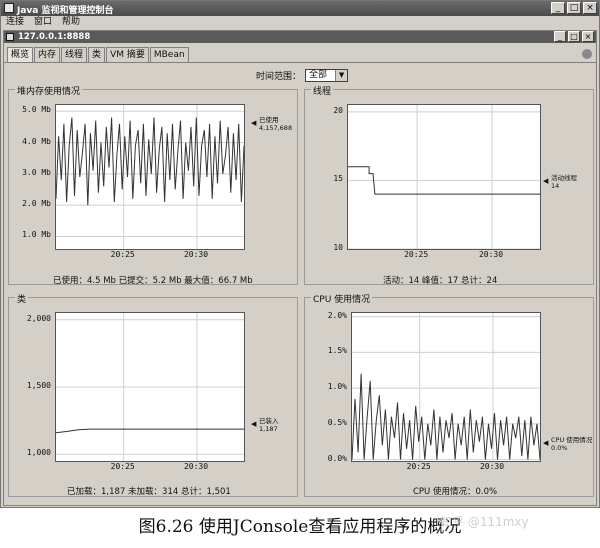  What do you see at coordinates (47, 54) in the screenshot?
I see `tab-memory: 内存` at bounding box center [47, 54].